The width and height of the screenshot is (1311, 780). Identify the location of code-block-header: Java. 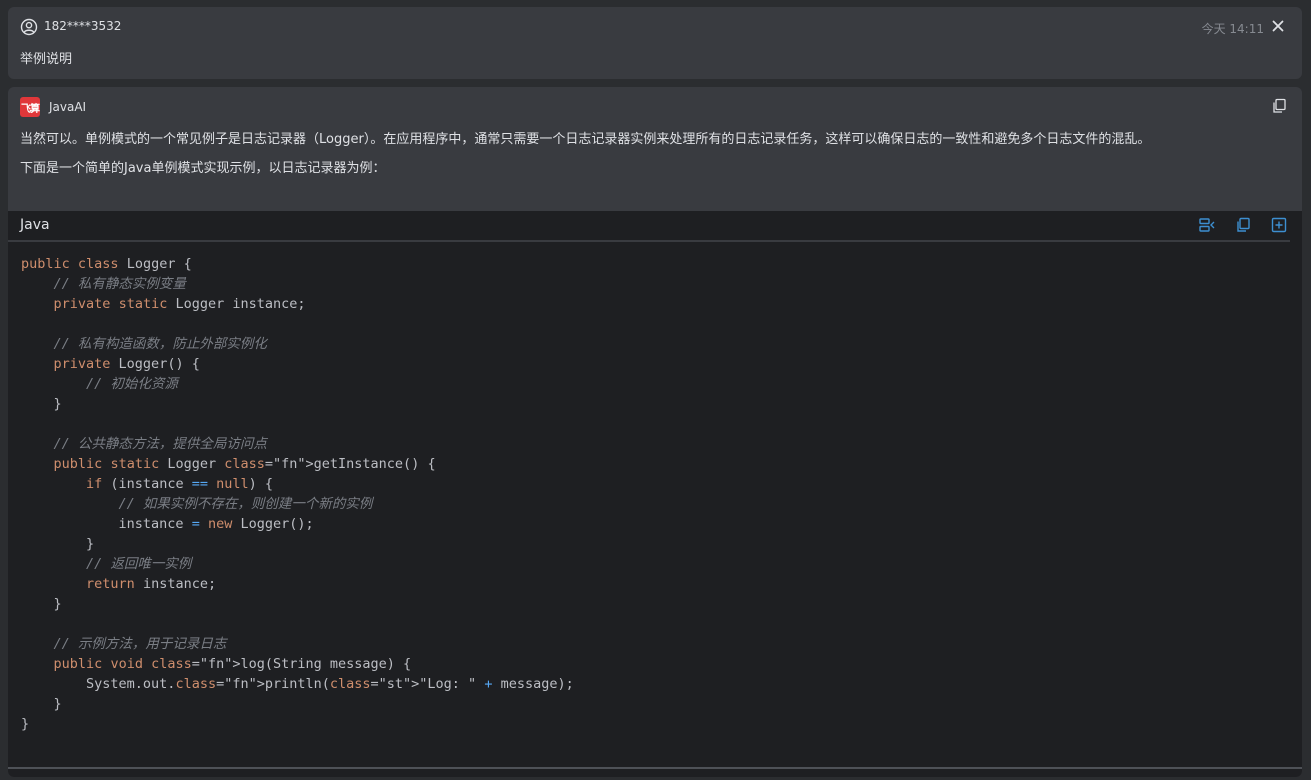
(649, 226).